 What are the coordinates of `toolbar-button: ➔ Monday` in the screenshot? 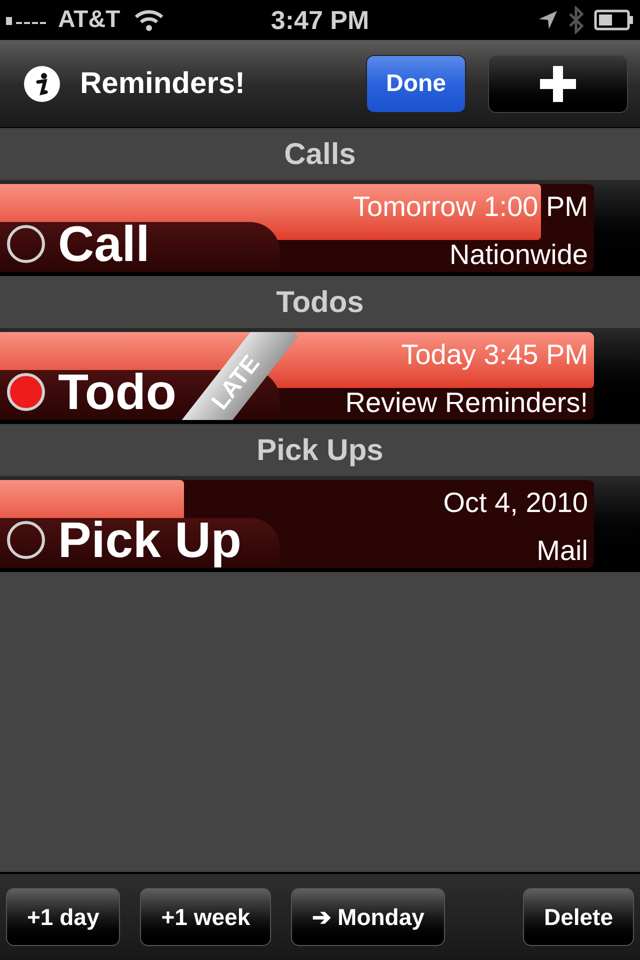 It's located at (368, 917).